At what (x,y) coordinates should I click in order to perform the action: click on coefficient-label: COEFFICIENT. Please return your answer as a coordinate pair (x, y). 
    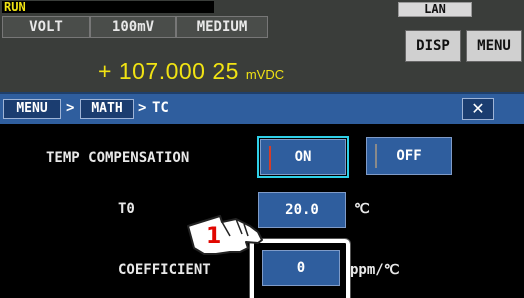
    Looking at the image, I should click on (164, 270).